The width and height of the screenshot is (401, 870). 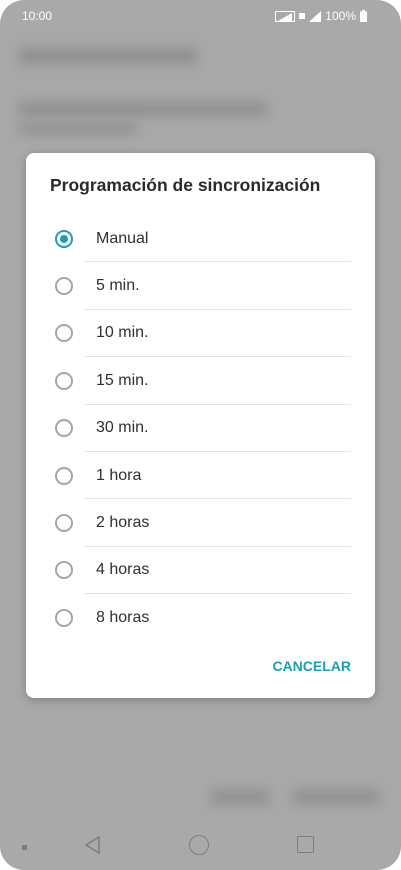 I want to click on wifi-off-icon, so click(x=285, y=16).